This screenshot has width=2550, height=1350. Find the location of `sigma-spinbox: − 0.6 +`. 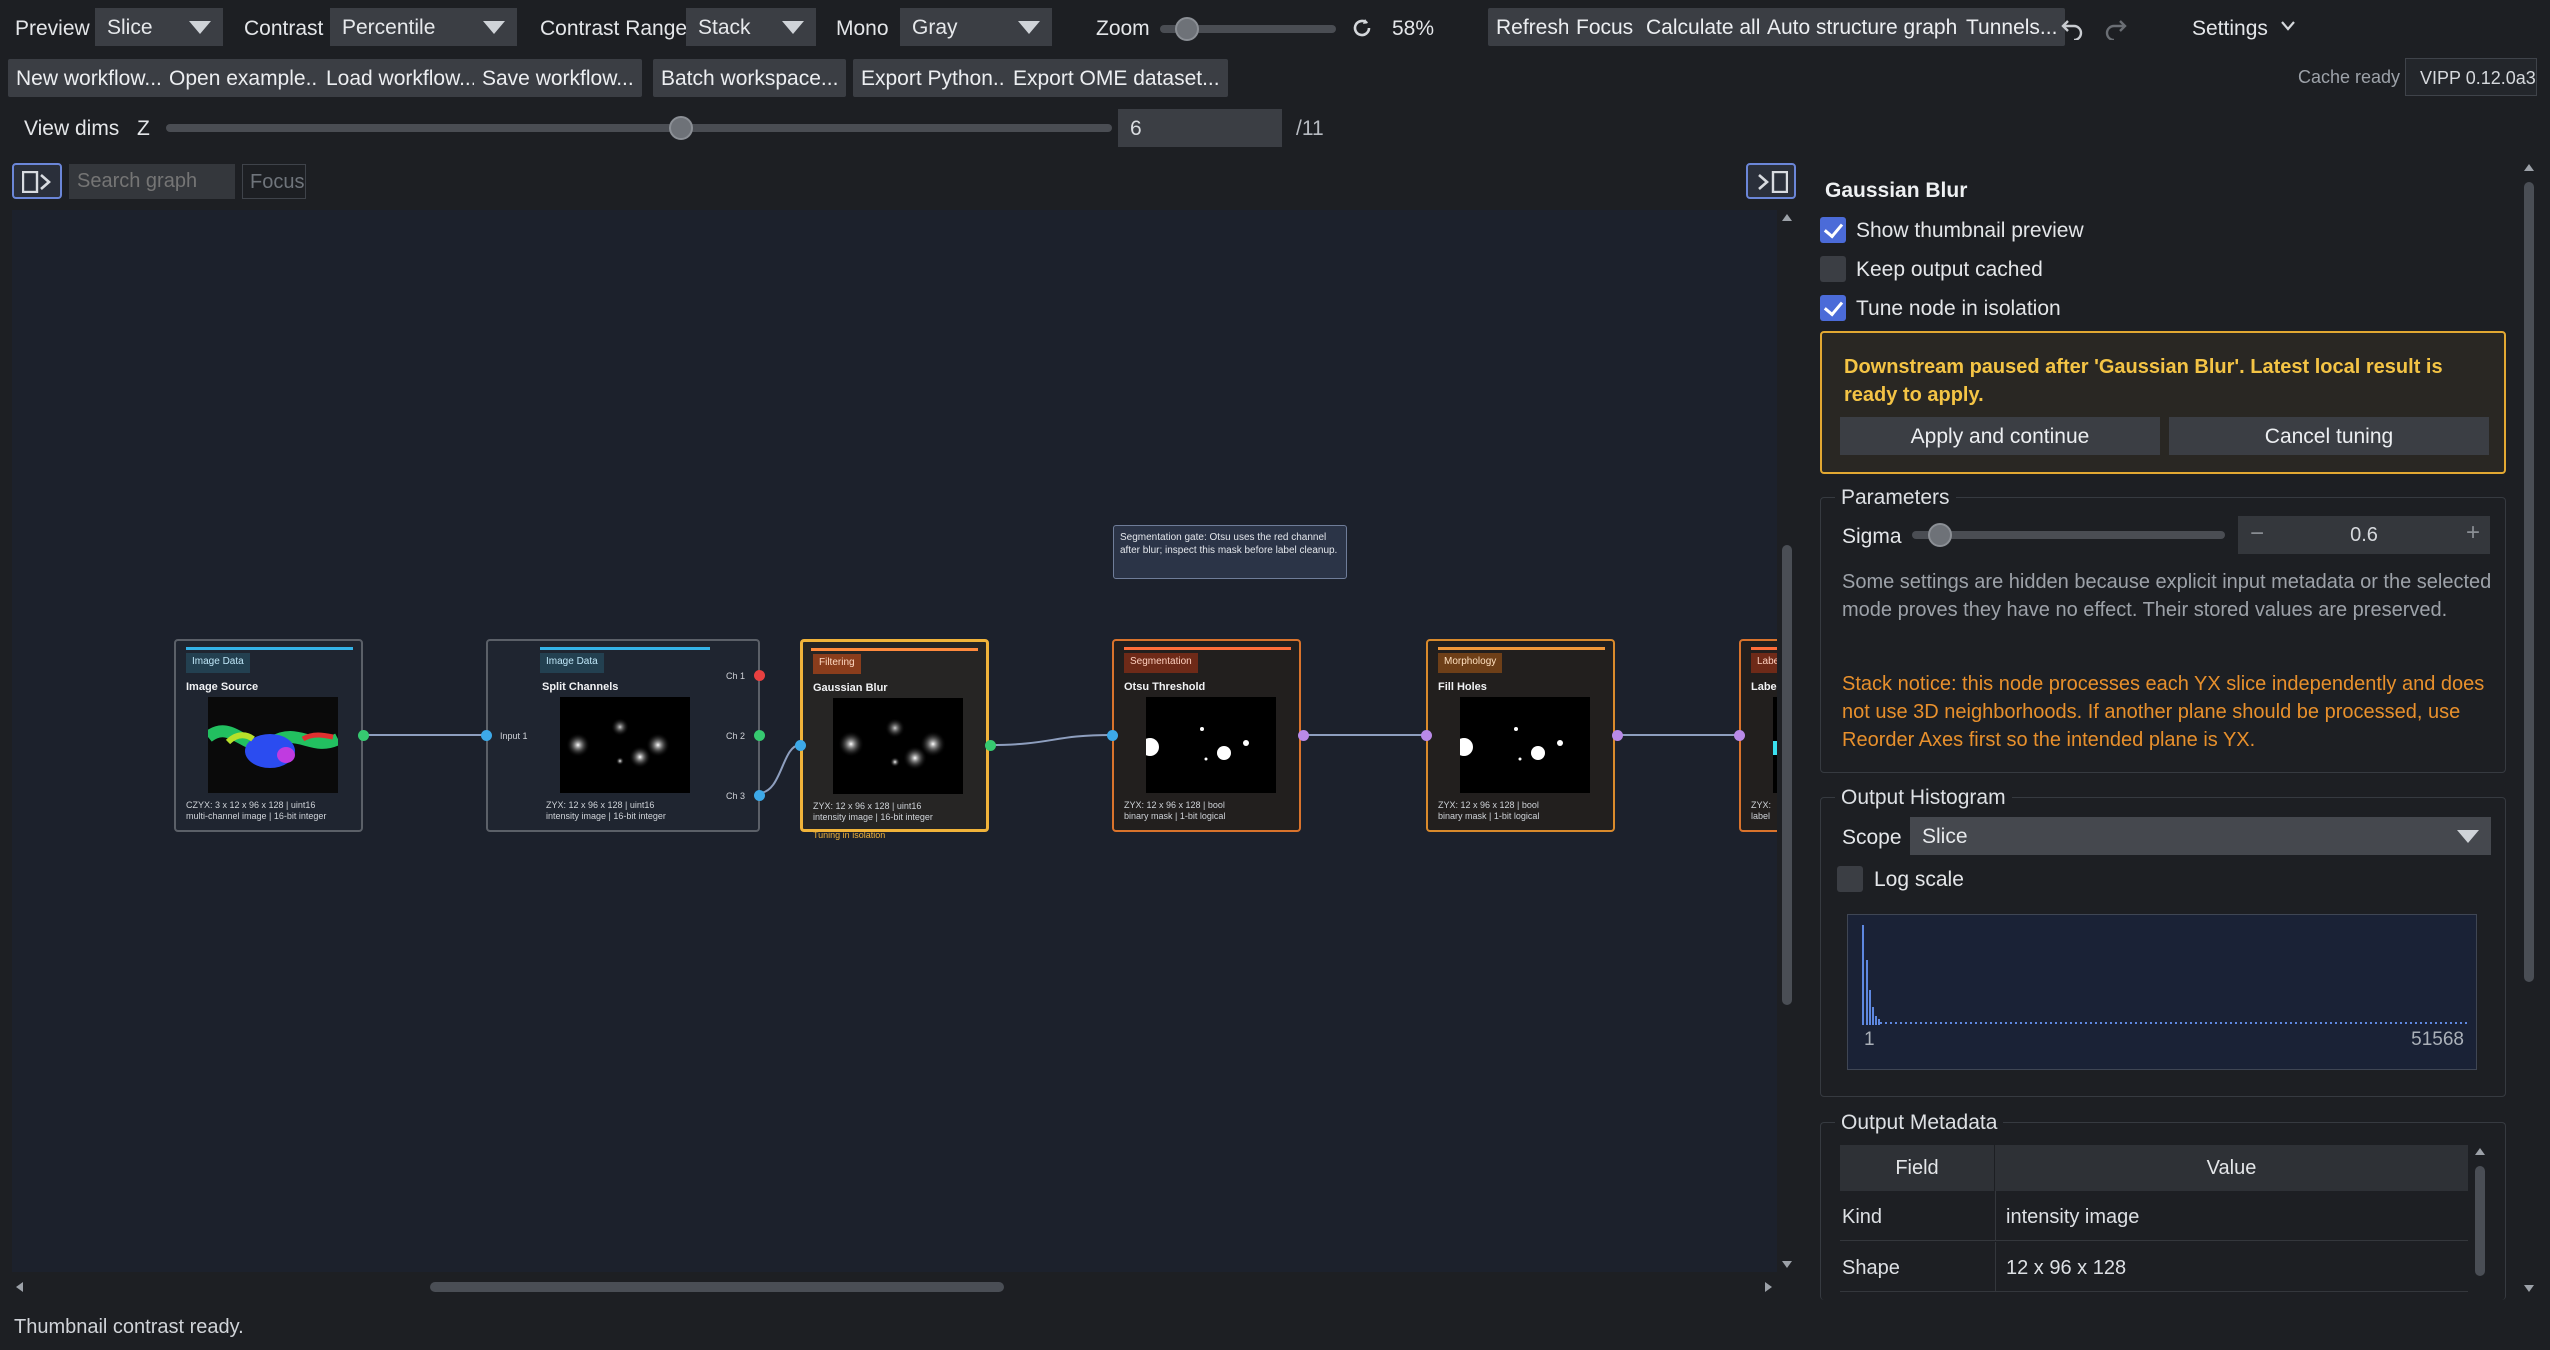

sigma-spinbox: − 0.6 + is located at coordinates (2364, 535).